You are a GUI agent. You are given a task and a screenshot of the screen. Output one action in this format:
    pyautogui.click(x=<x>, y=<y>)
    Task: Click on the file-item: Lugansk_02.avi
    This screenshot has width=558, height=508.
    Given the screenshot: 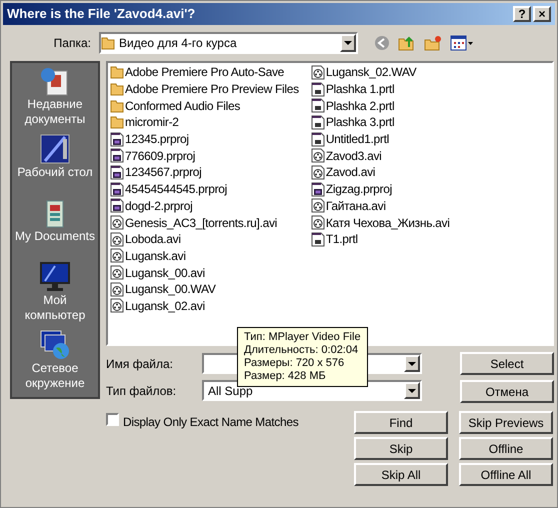 What is the action you would take?
    pyautogui.click(x=204, y=306)
    